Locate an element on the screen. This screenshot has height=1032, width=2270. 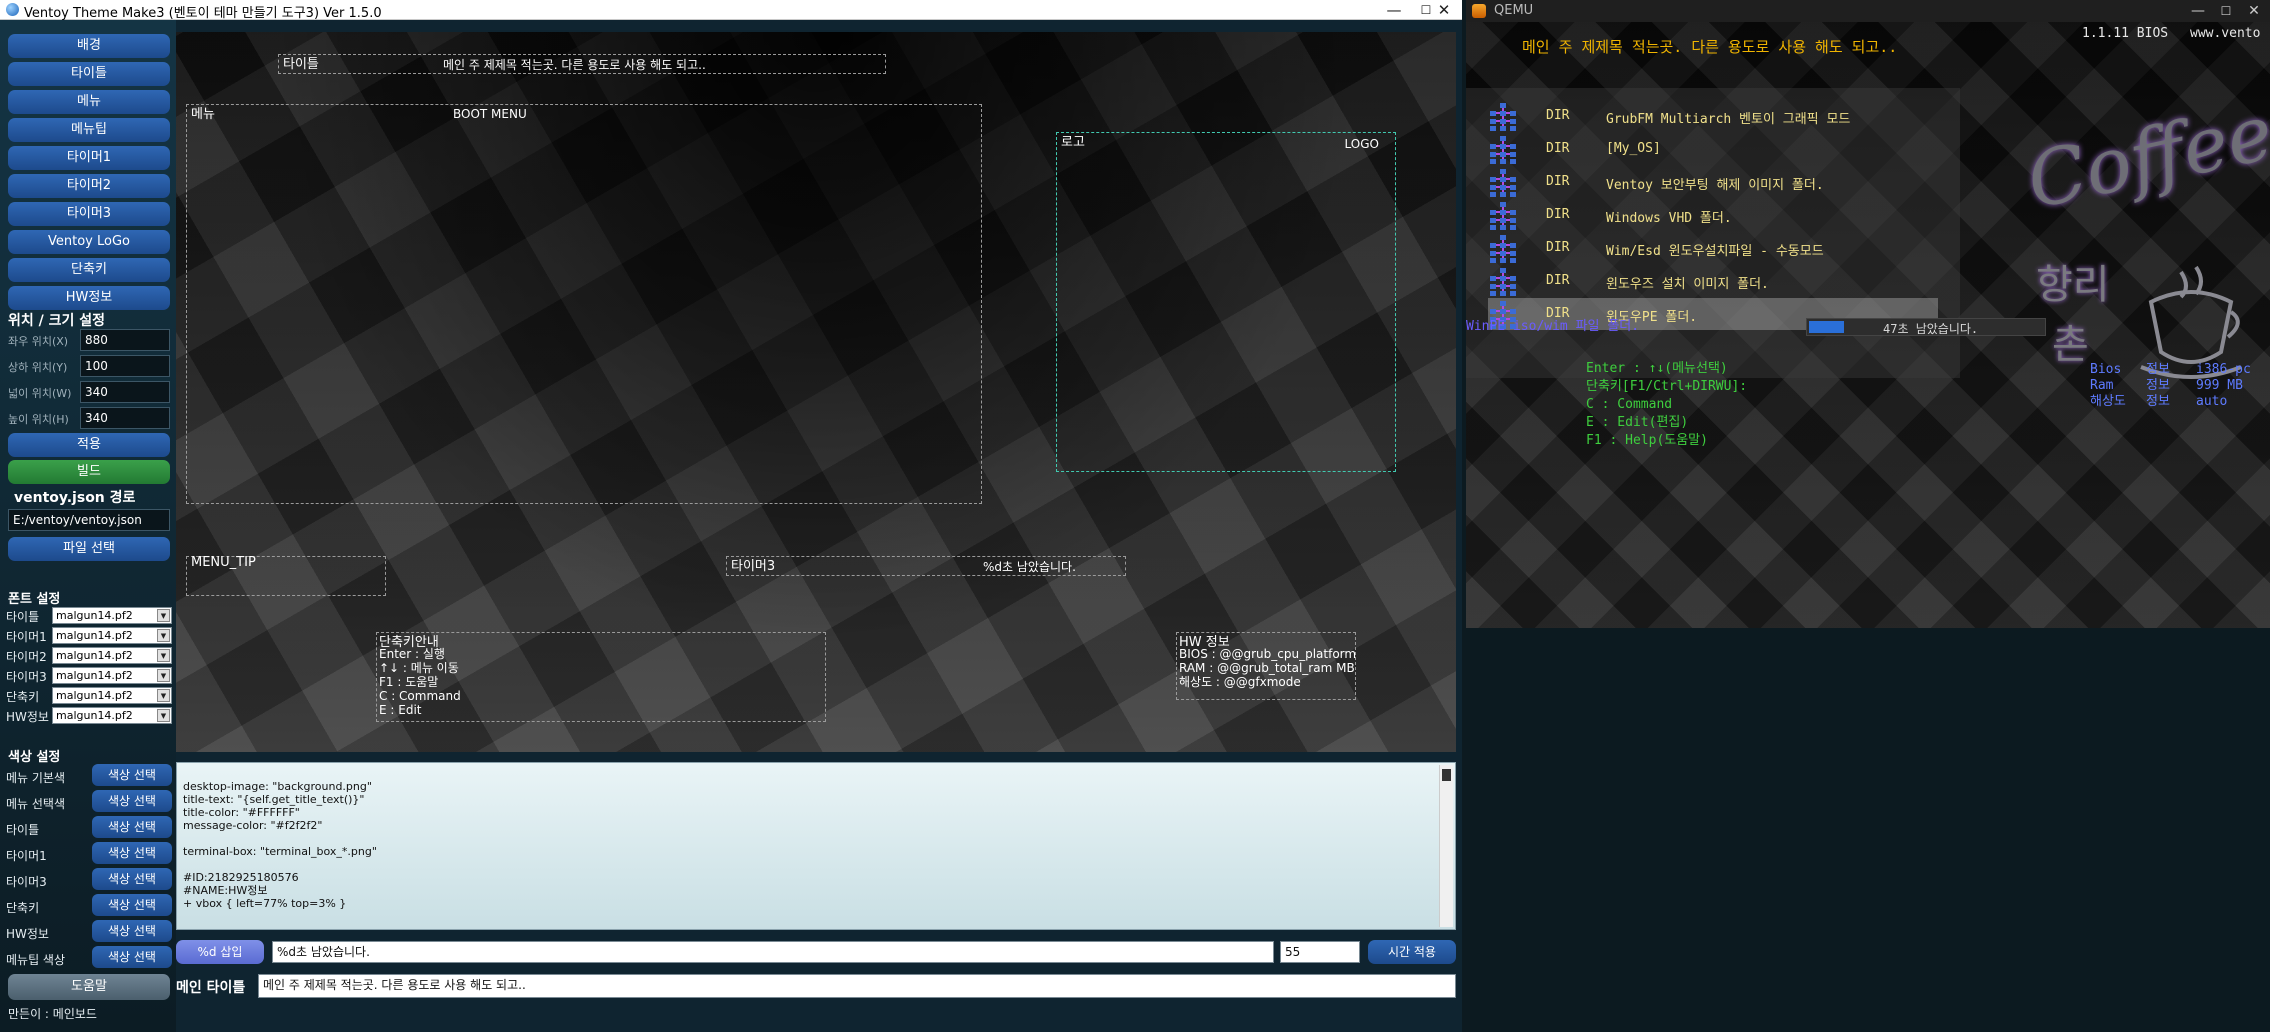
font-select-hotkey: malgun14.pf2 ▼ is located at coordinates (112, 695).